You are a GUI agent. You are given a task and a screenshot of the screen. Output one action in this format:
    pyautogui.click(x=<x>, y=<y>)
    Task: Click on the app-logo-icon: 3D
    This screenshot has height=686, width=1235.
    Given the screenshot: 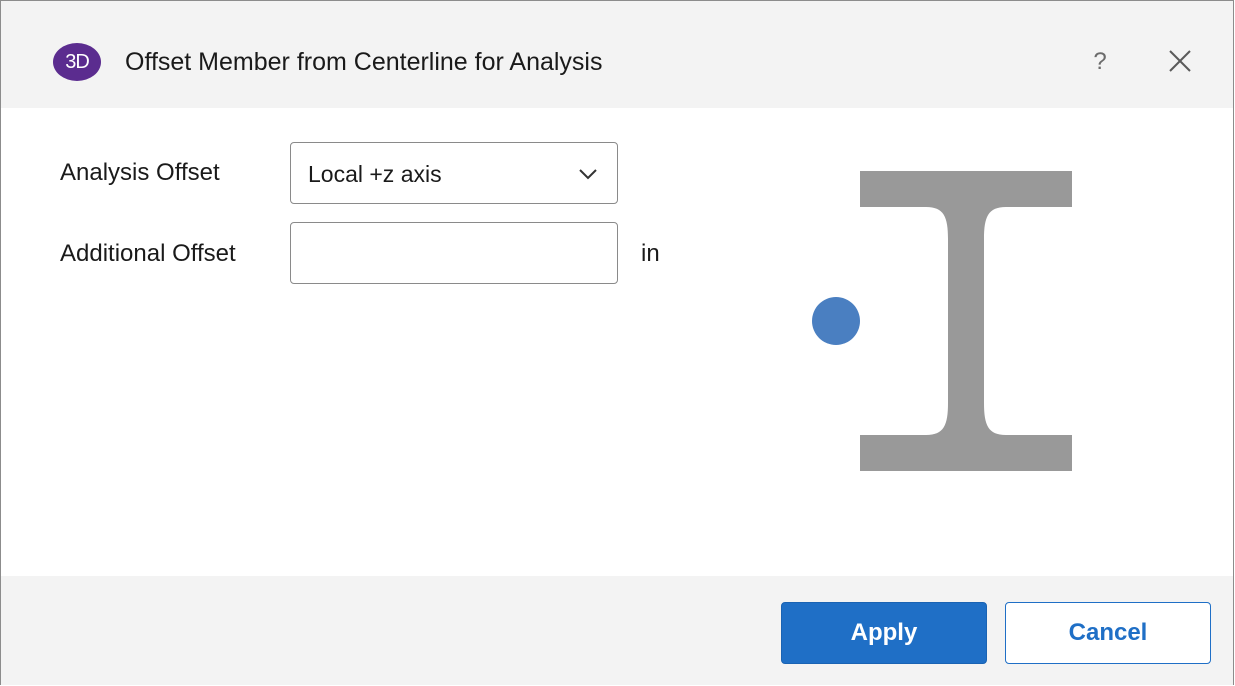 What is the action you would take?
    pyautogui.click(x=77, y=62)
    